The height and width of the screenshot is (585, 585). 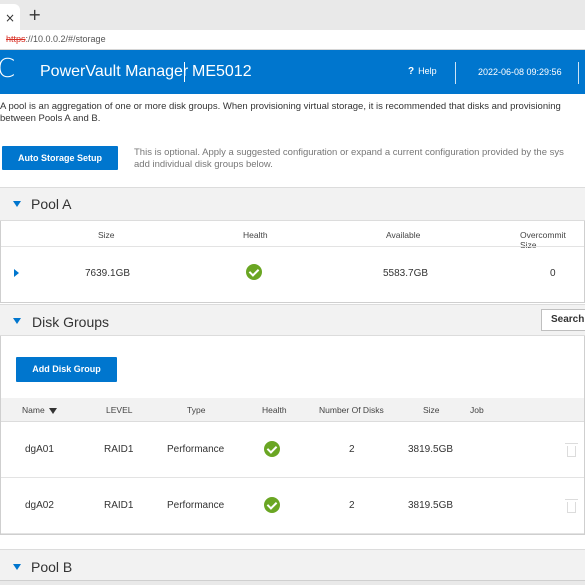 I want to click on pool-a-overcommit: 0, so click(x=553, y=273).